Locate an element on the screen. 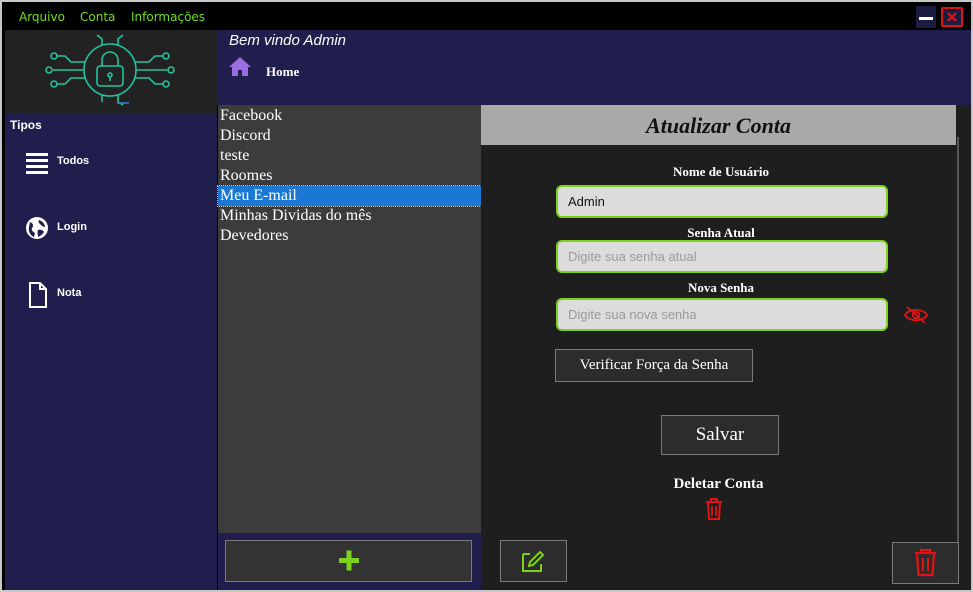  minimize-button is located at coordinates (926, 17).